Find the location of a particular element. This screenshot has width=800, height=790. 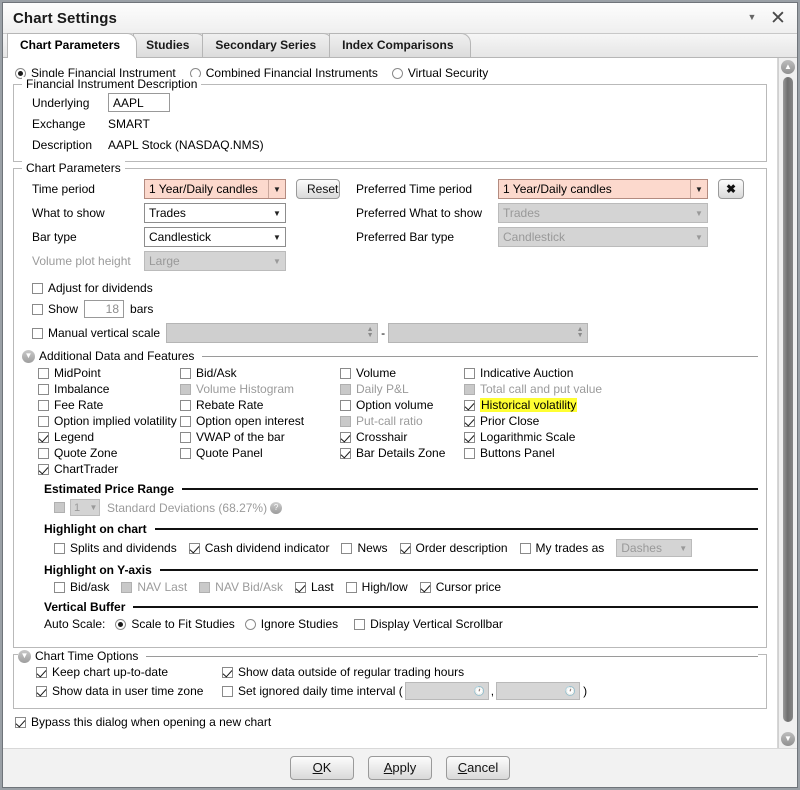

scroll-up-arrow-icon: ▲ is located at coordinates (788, 67).